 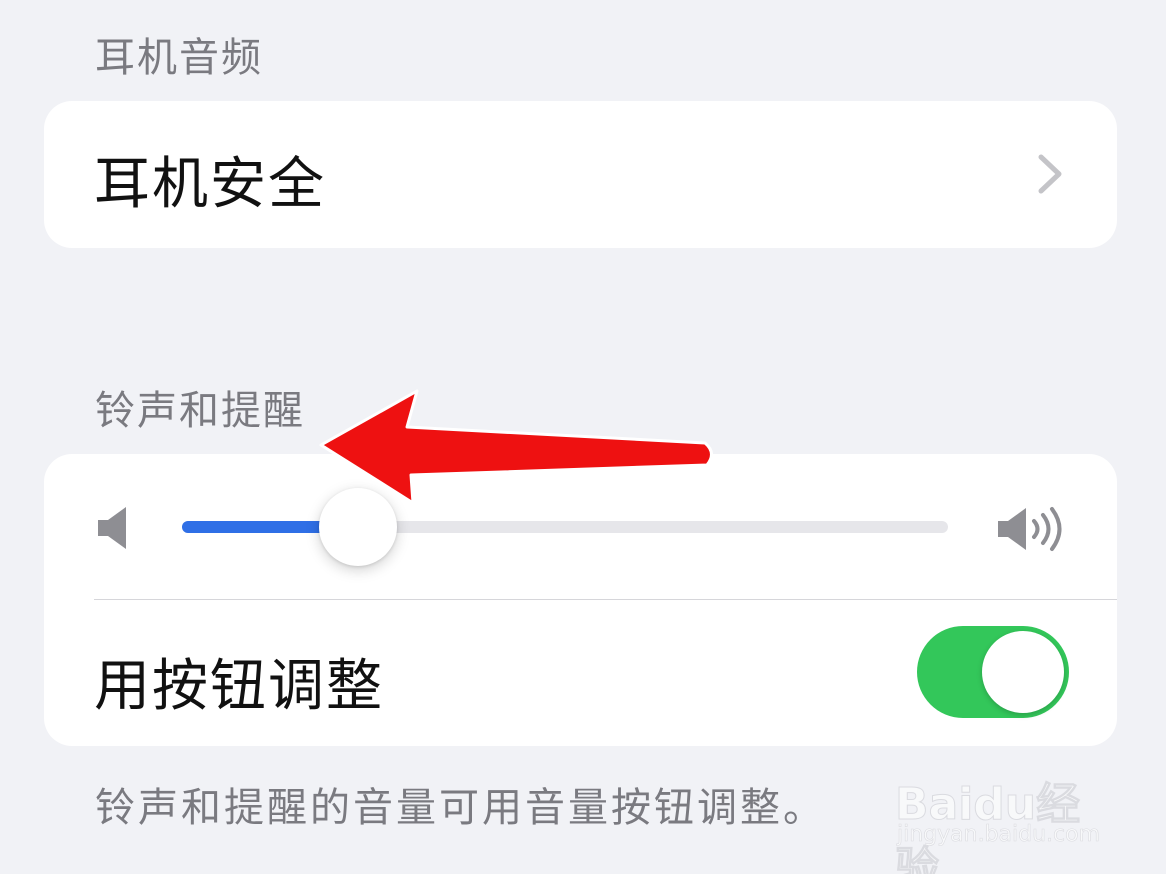 I want to click on toggle-knob, so click(x=1023, y=672).